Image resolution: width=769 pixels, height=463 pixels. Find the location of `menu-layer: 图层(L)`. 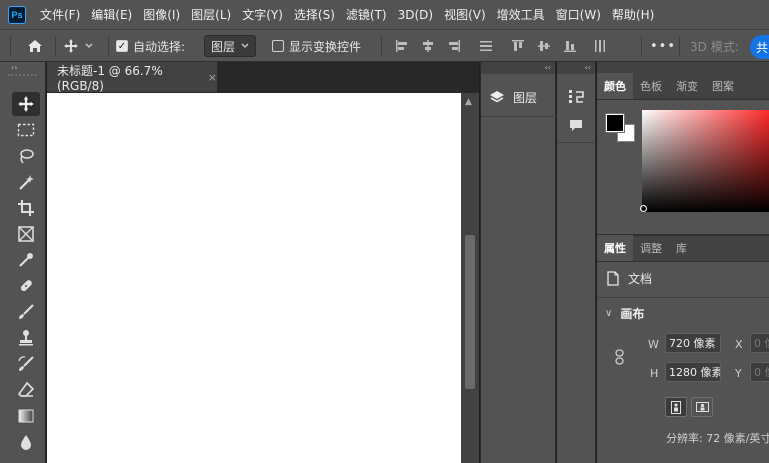

menu-layer: 图层(L) is located at coordinates (211, 14).